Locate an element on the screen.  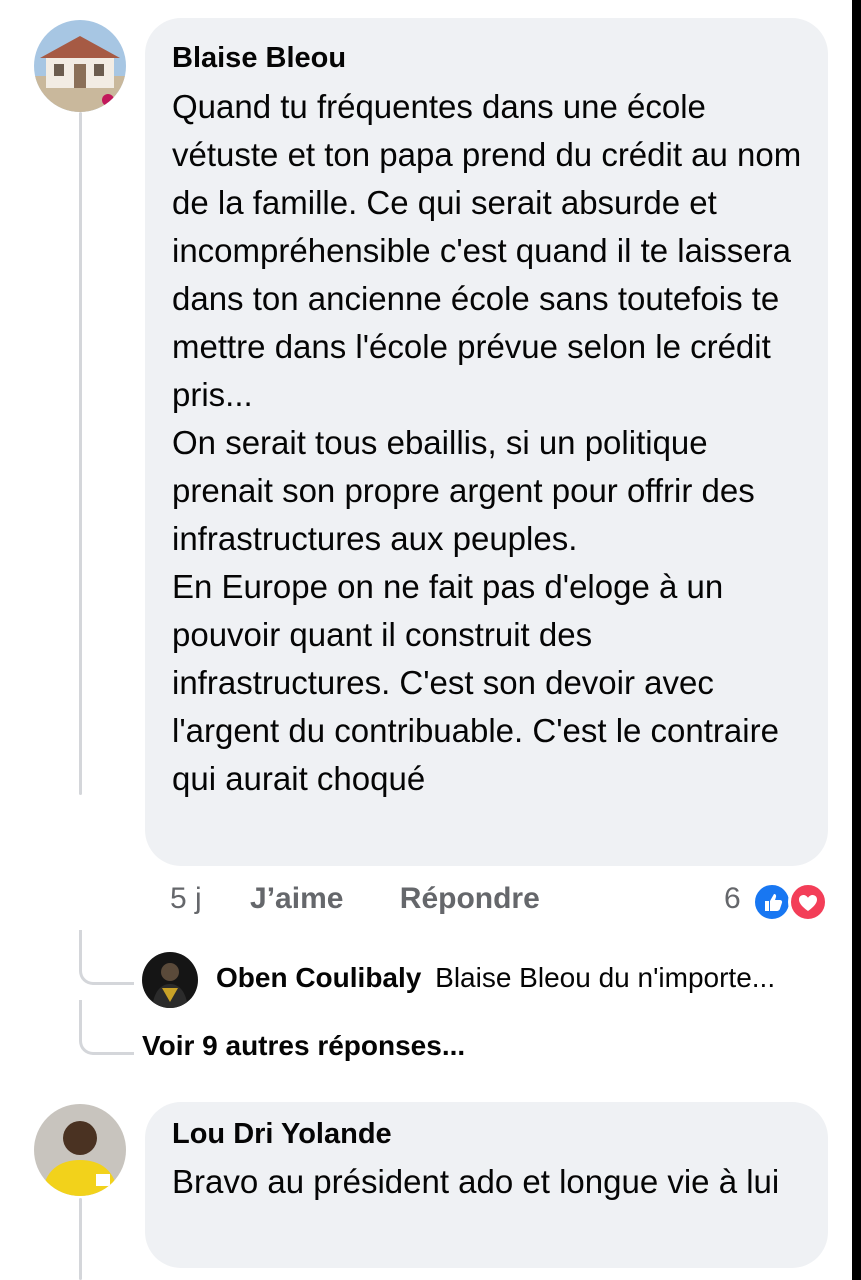
reply-avatar is located at coordinates (170, 980).